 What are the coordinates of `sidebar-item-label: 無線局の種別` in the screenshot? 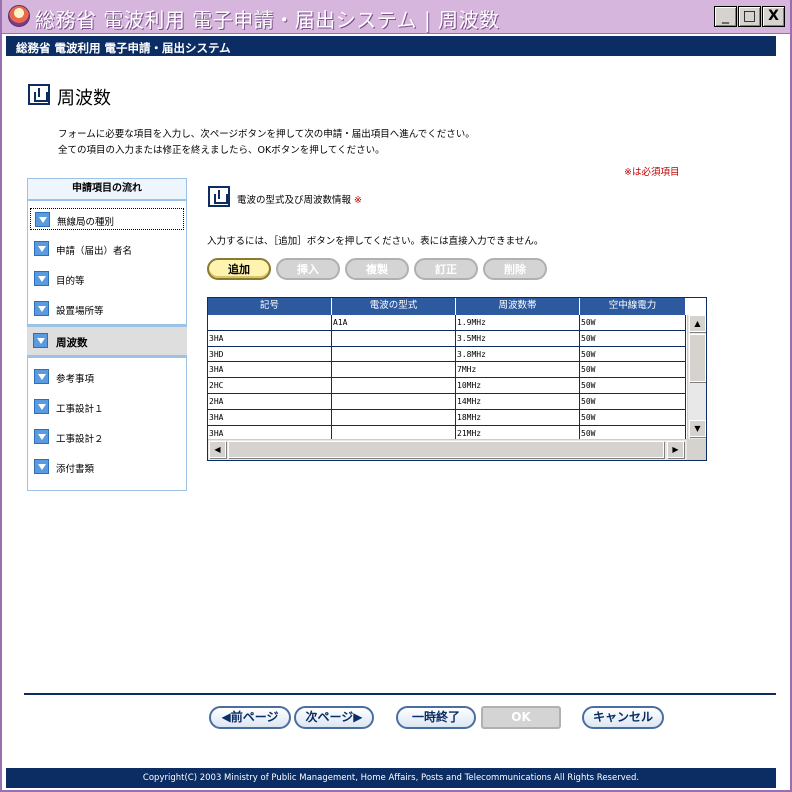 It's located at (86, 222).